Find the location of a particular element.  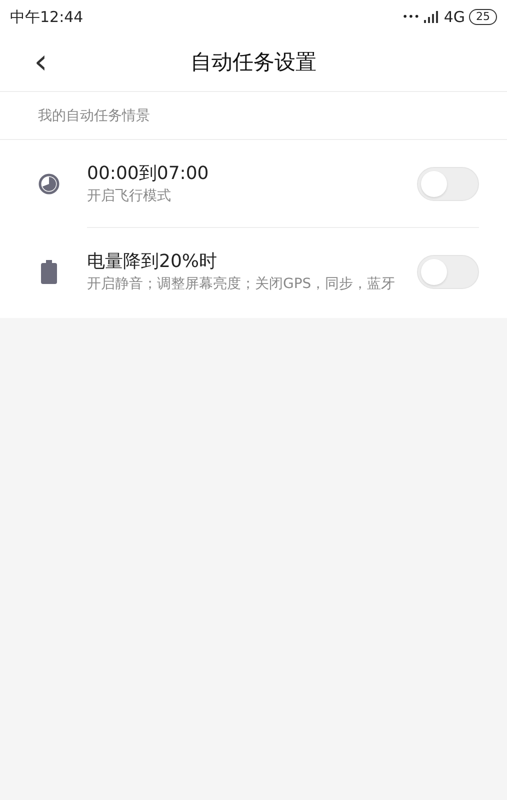

signal-icon is located at coordinates (432, 17).